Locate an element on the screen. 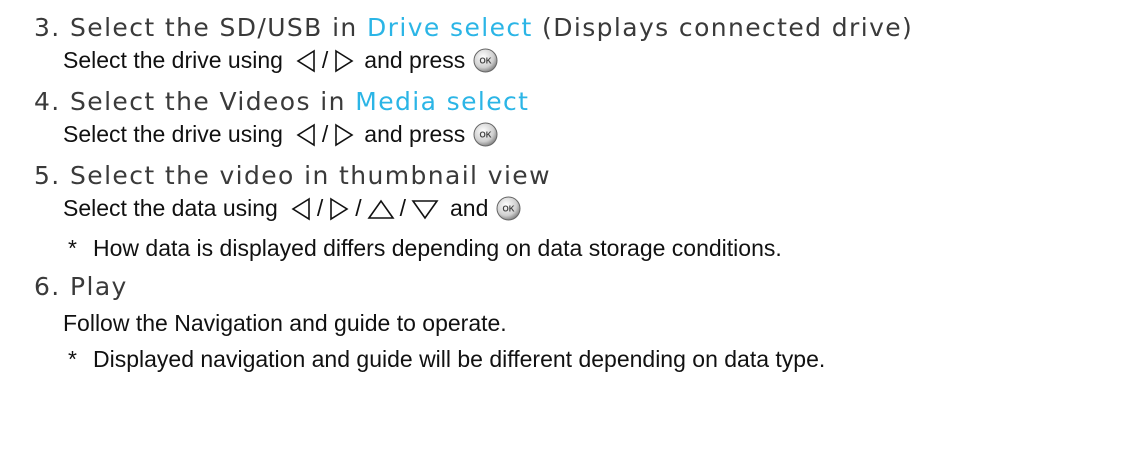 The height and width of the screenshot is (458, 1123). drive-select-highlight: Drive select is located at coordinates (450, 27).